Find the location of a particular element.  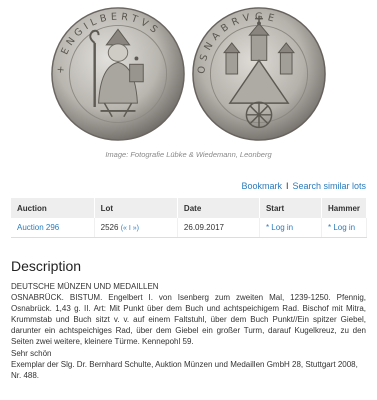

cell-hammer: * Log in is located at coordinates (344, 228).